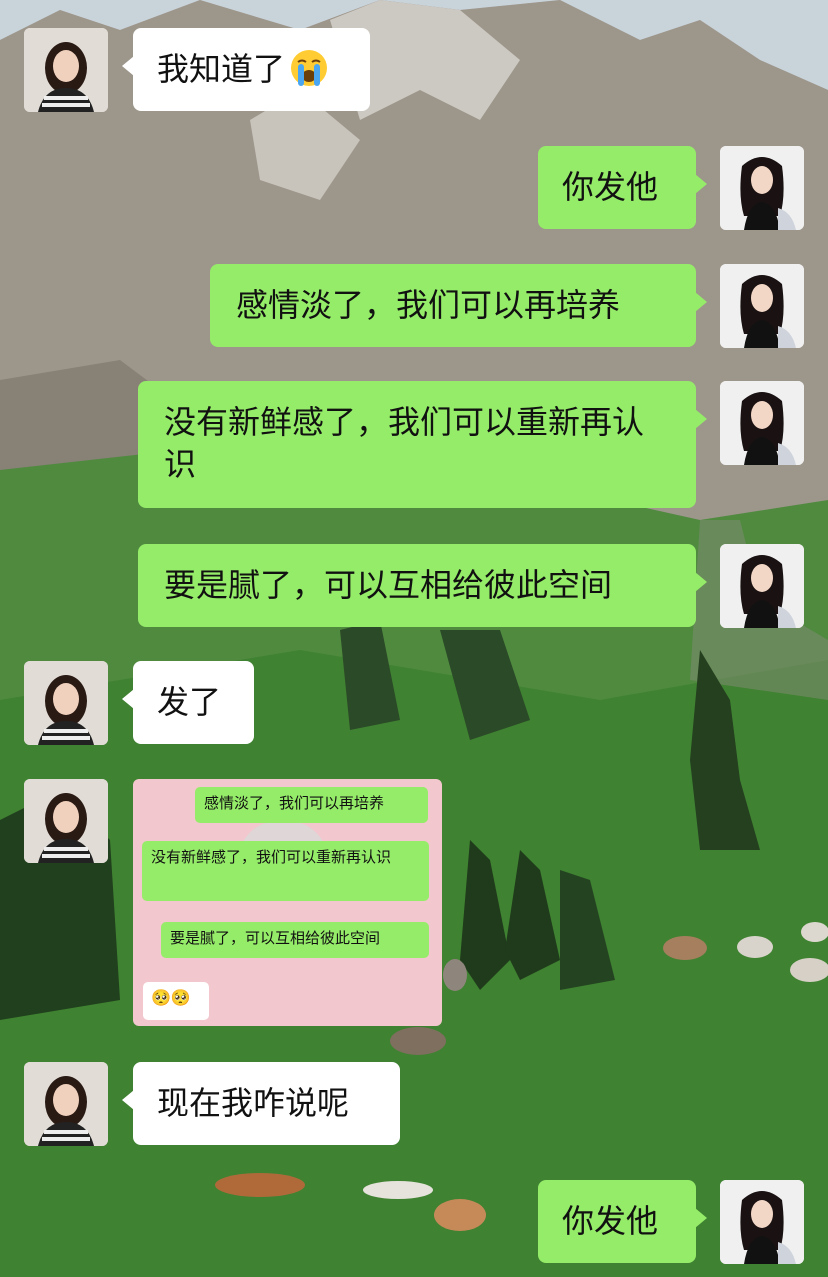 This screenshot has width=828, height=1277. I want to click on screenshot-green-bubble: 感情淡了，我们可以再培养, so click(311, 805).